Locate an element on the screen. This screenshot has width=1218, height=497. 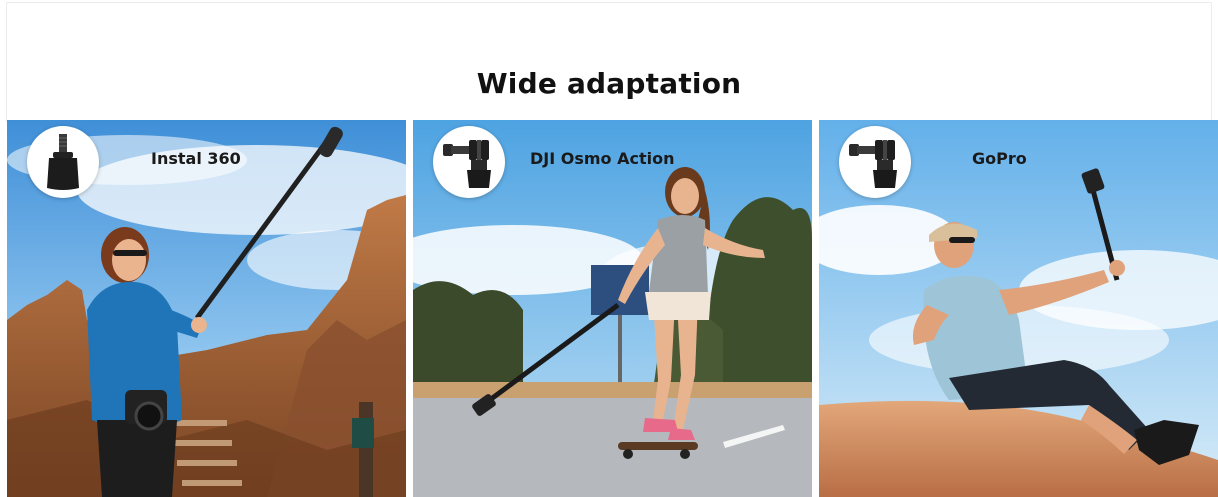
panel-label: GoPro is located at coordinates (999, 158).